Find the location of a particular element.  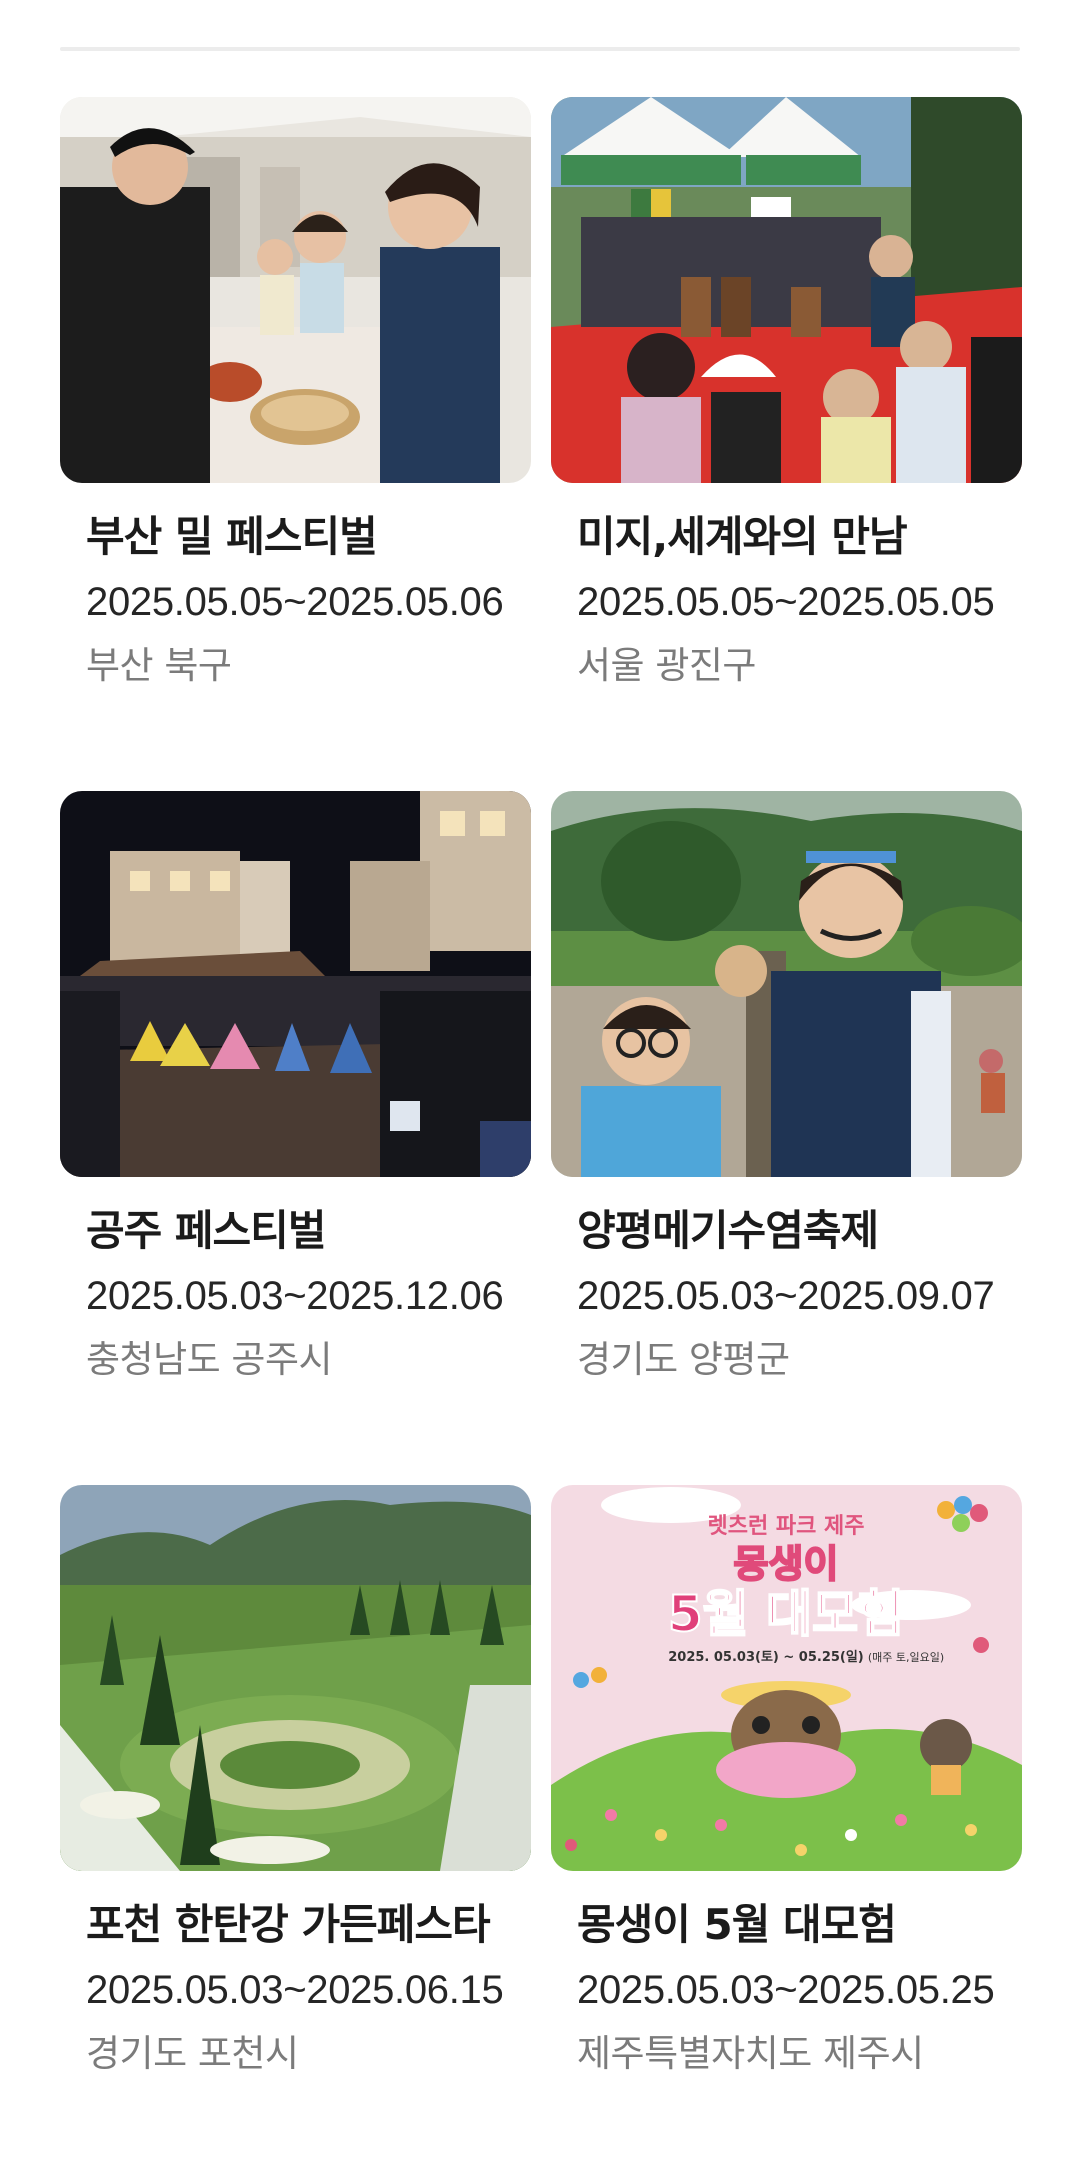

poster-line1: 몽생이 is located at coordinates (786, 1564).